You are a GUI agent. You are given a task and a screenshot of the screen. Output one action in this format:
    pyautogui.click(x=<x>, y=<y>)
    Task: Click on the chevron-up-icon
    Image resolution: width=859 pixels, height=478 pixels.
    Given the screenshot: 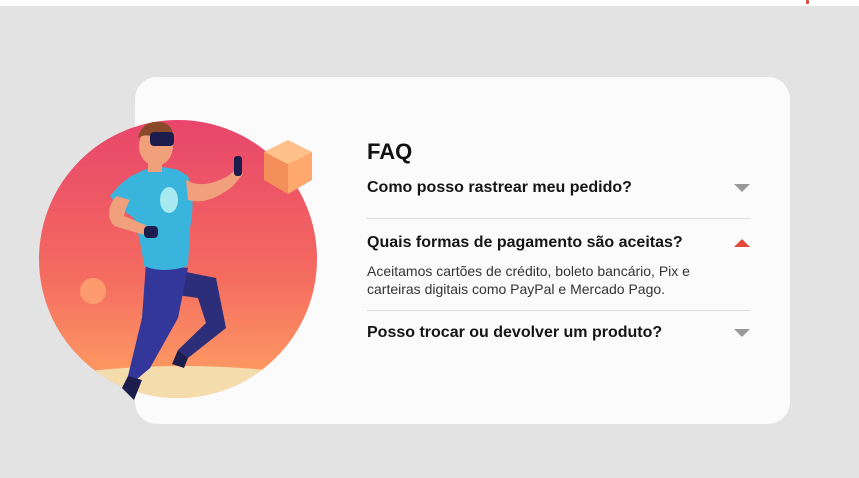 What is the action you would take?
    pyautogui.click(x=742, y=243)
    